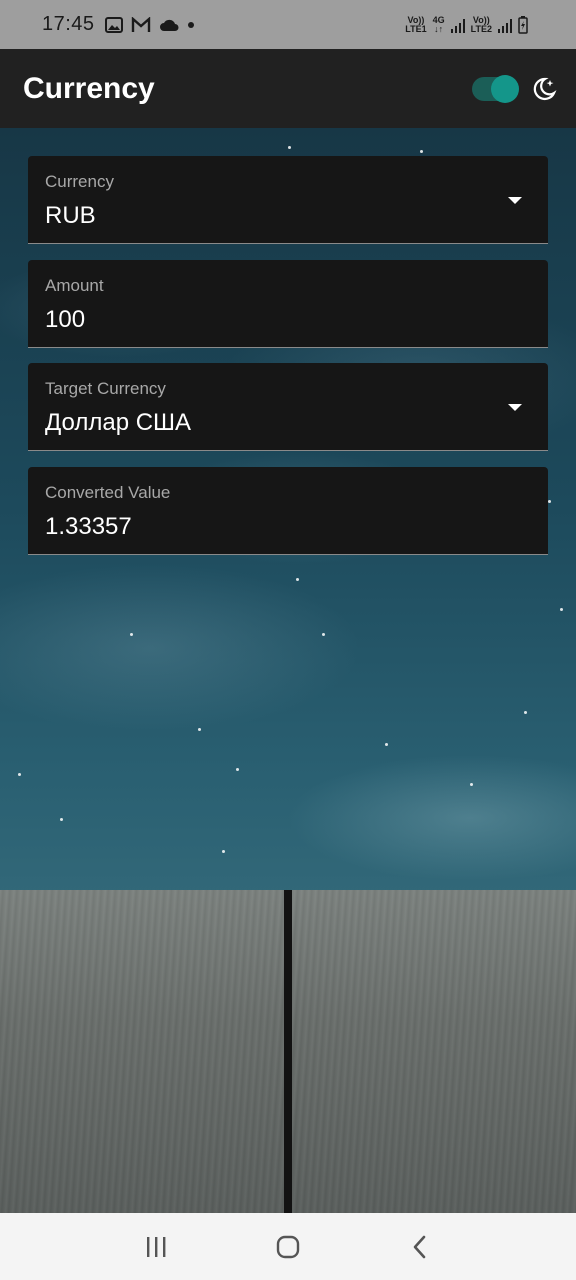 The image size is (576, 1280). What do you see at coordinates (288, 304) in the screenshot?
I see `amount-field: Amount 100` at bounding box center [288, 304].